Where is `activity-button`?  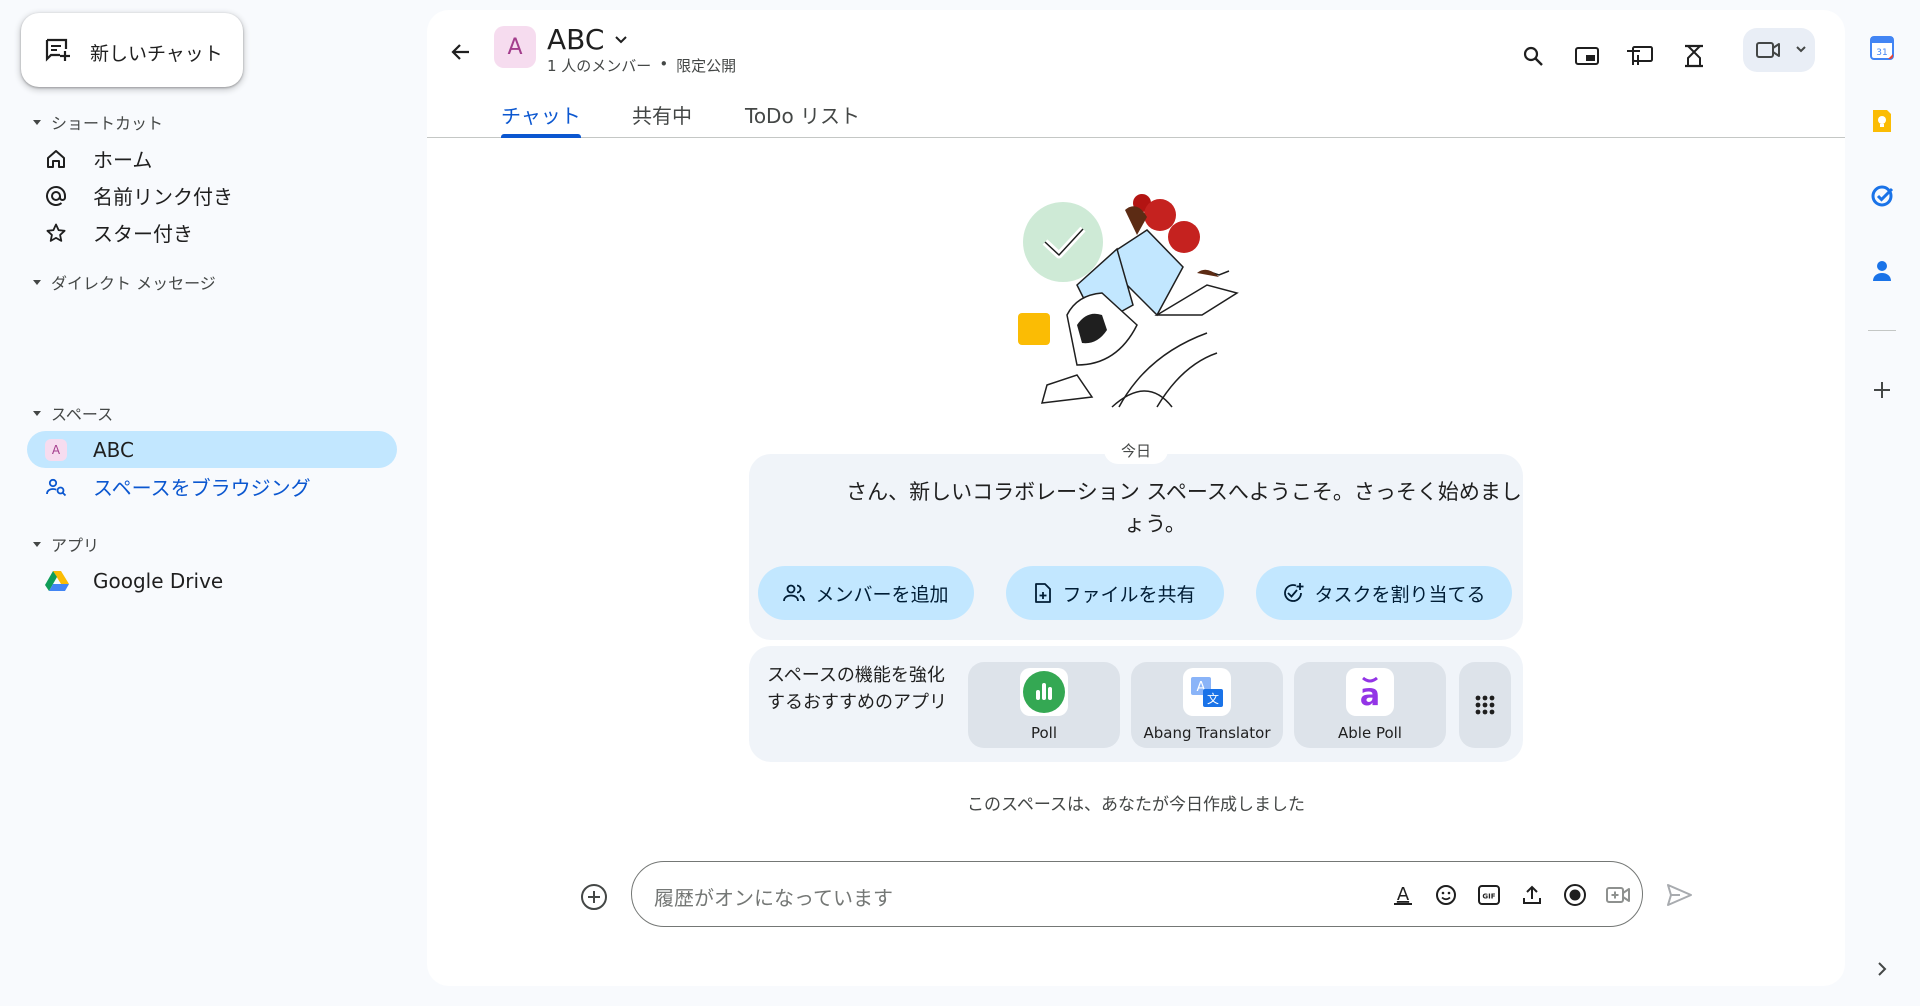 activity-button is located at coordinates (1694, 56).